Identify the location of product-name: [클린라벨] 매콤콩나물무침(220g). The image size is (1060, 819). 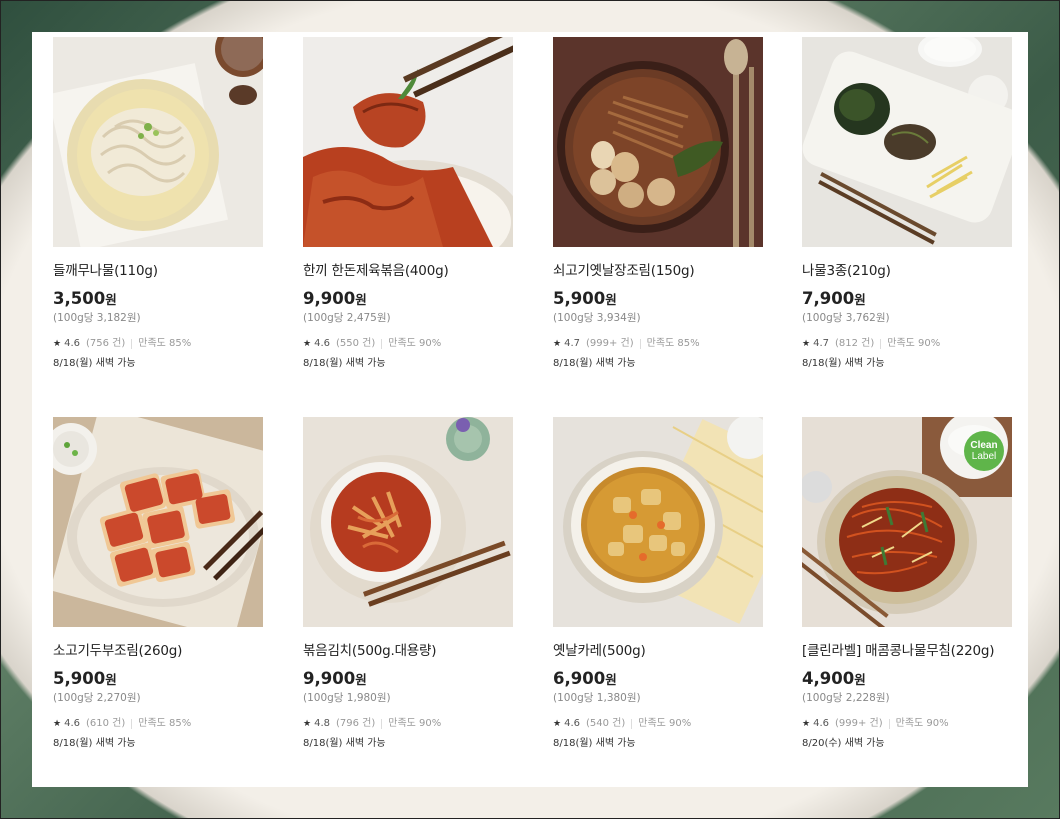
(907, 651).